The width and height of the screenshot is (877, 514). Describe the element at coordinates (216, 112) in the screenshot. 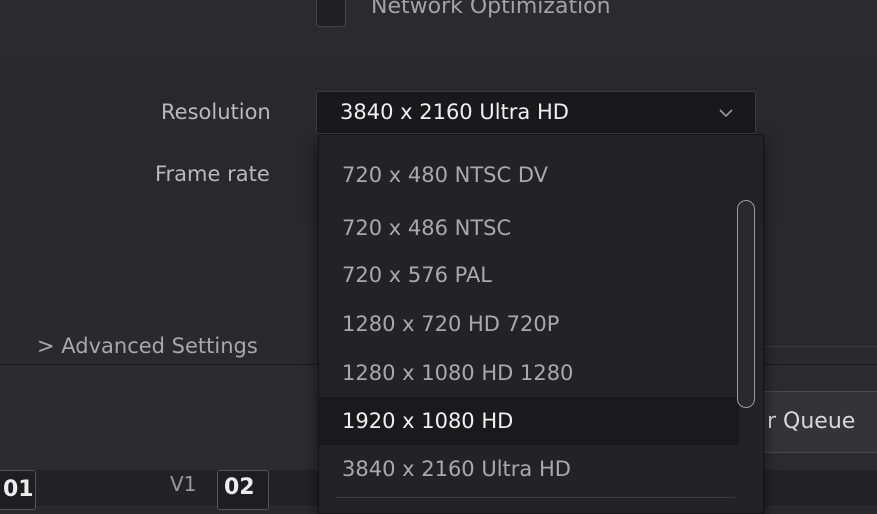

I see `resolution-label: Resolution` at that location.